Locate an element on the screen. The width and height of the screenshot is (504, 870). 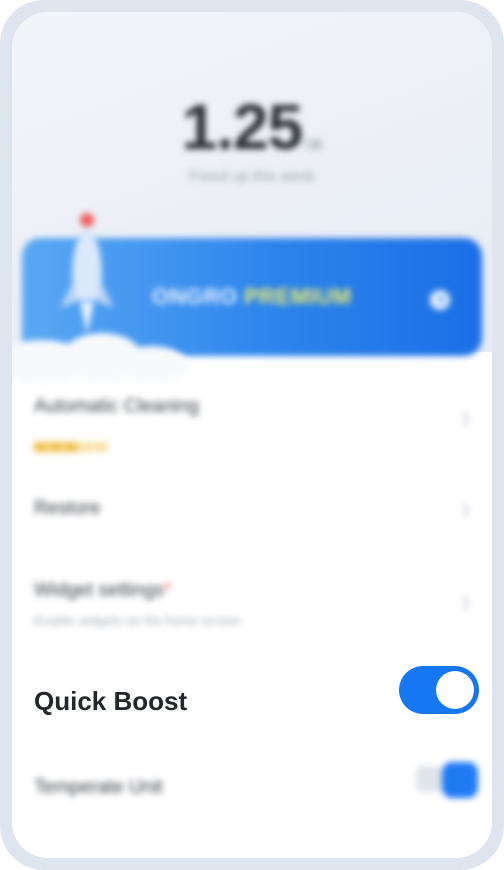
temperature-unit-switch is located at coordinates (447, 780).